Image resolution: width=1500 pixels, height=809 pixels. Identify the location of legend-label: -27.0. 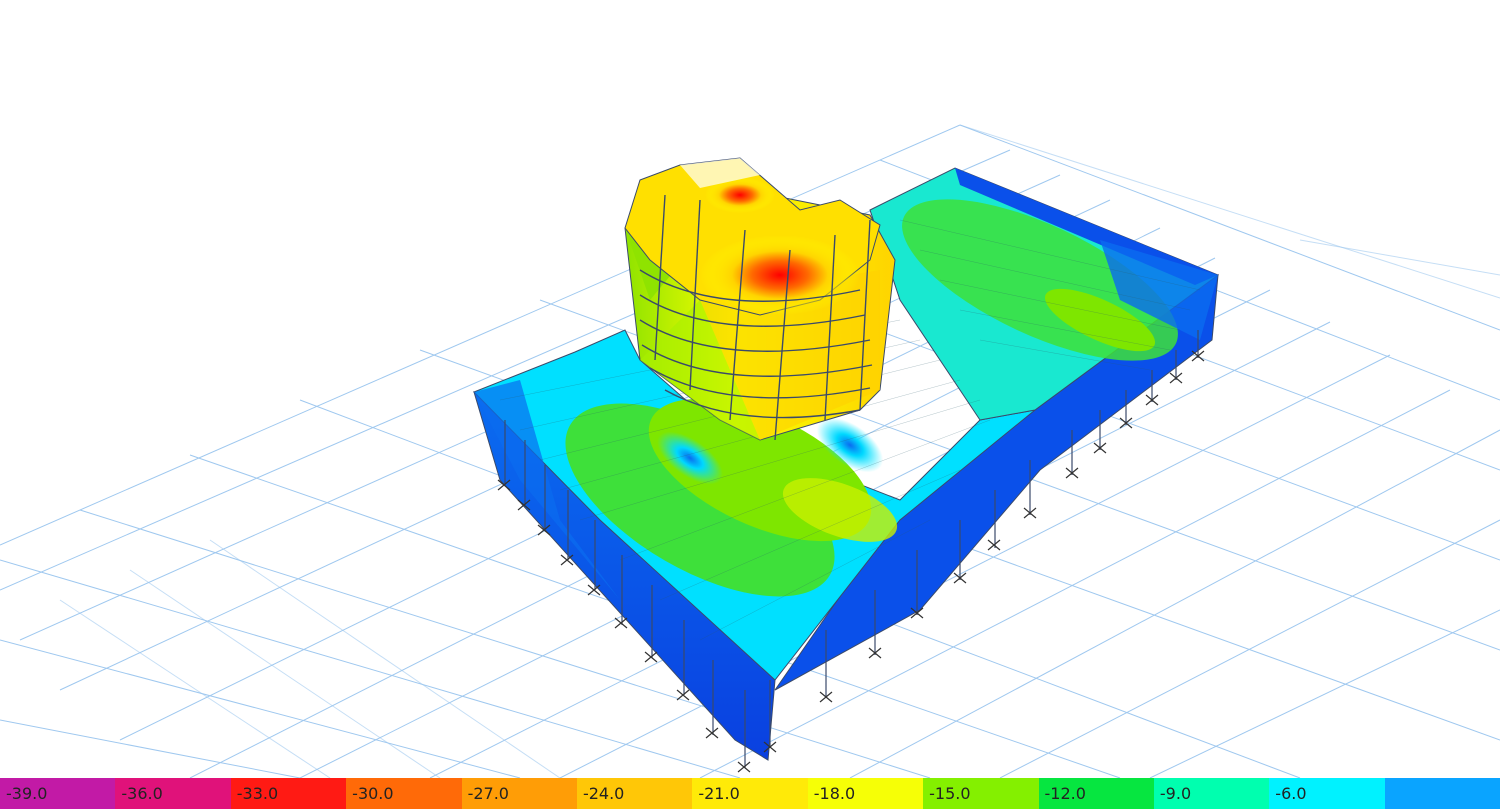
(488, 793).